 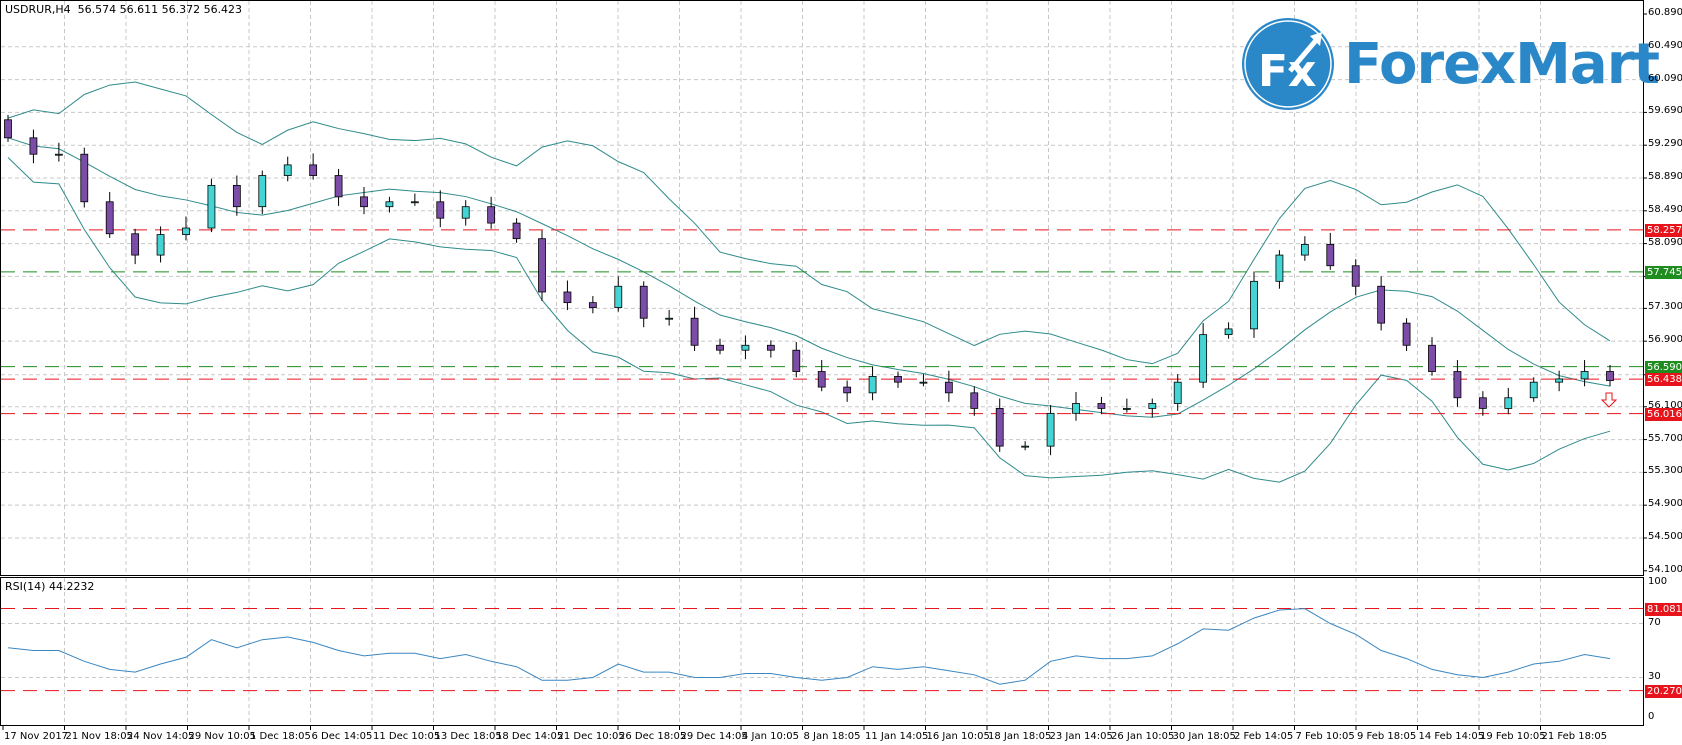 I want to click on time-label: 26 Jan 10:05, so click(x=1143, y=736).